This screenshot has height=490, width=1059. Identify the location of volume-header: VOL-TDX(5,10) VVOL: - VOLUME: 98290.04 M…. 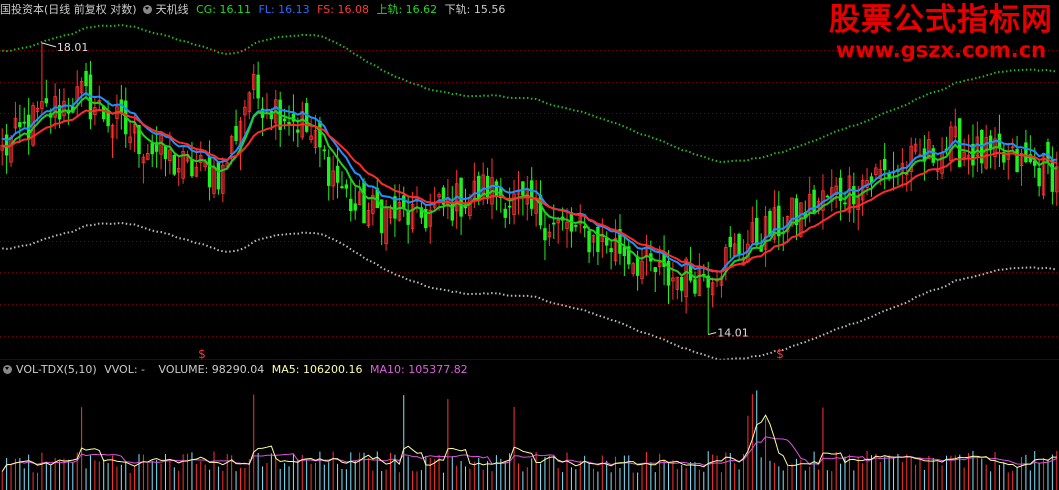
(236, 370).